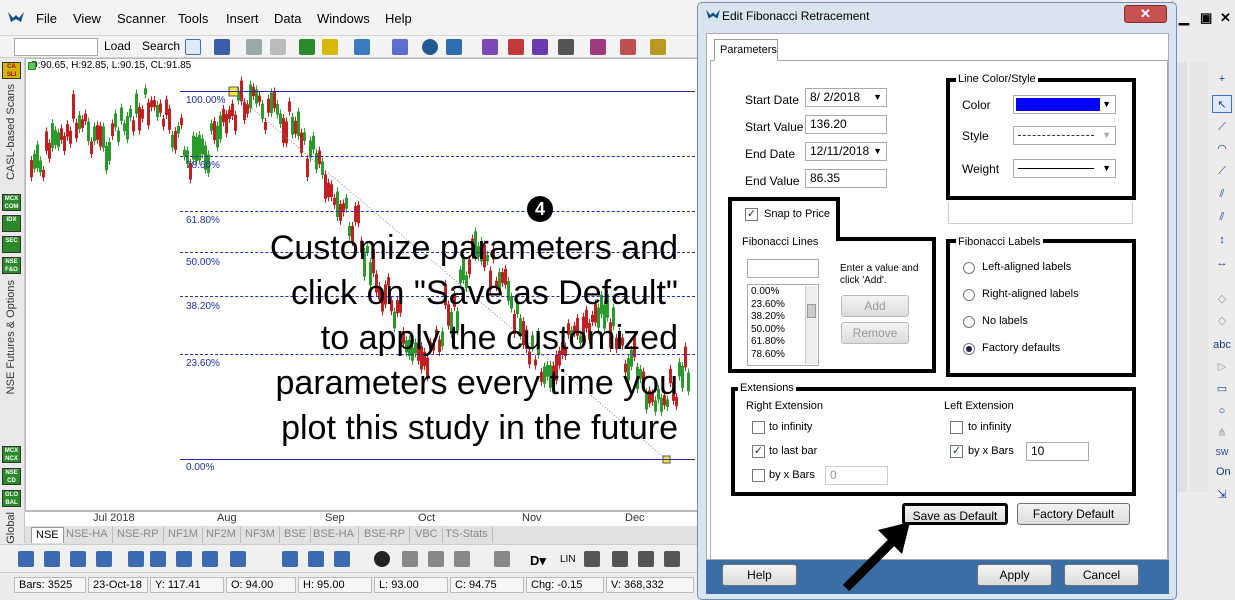 The image size is (1235, 600). Describe the element at coordinates (385, 535) in the screenshot. I see `tab-bse-rp: BSE-RP` at that location.